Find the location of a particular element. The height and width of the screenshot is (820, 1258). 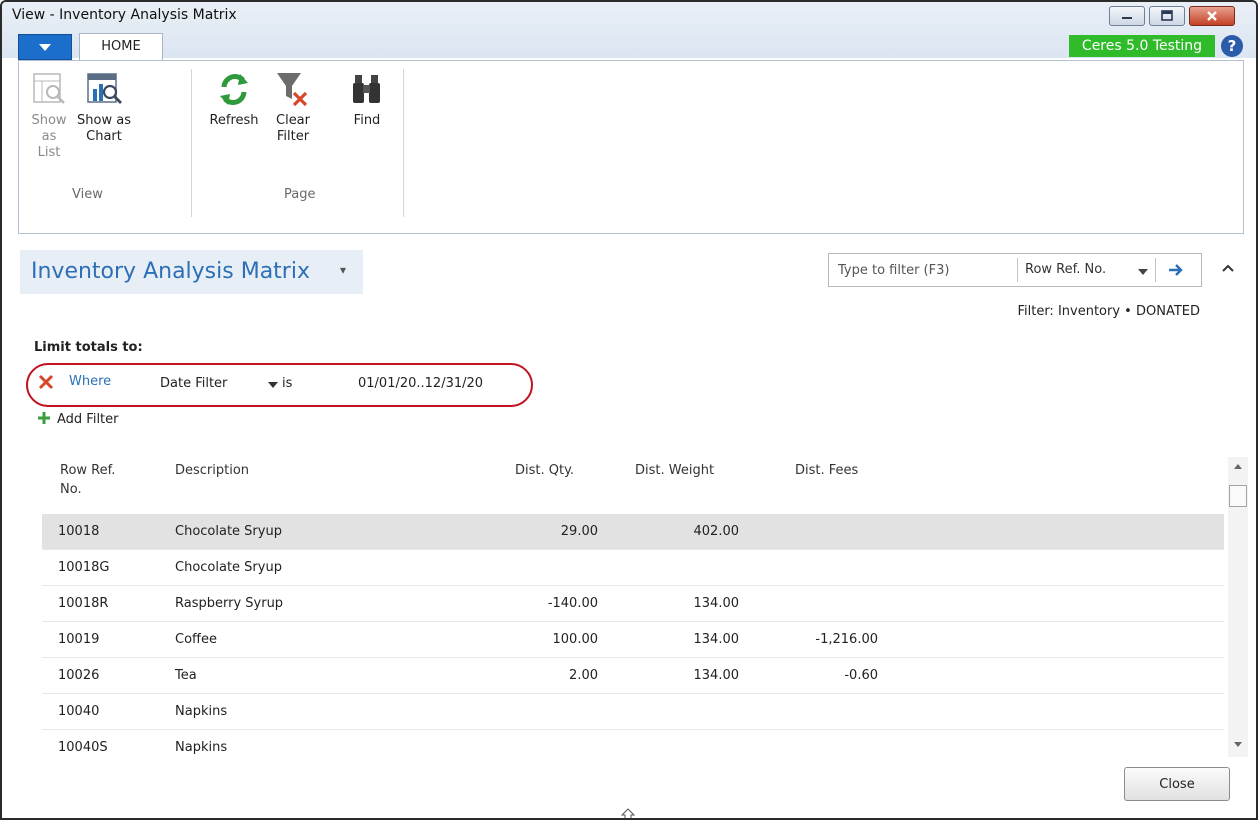

remove-filter-icon is located at coordinates (46, 382).